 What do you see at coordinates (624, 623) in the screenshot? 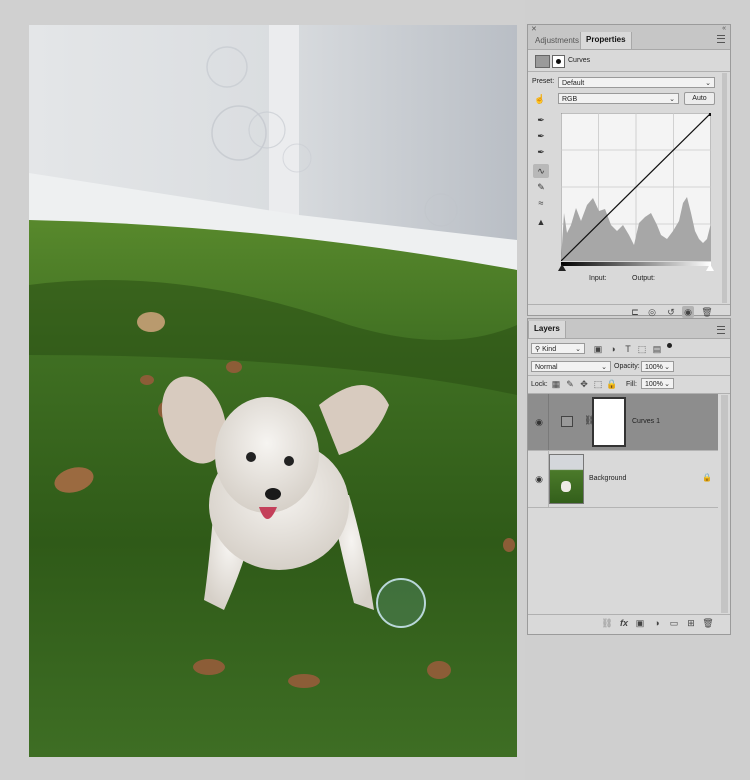
I see `fx-icon: fx` at bounding box center [624, 623].